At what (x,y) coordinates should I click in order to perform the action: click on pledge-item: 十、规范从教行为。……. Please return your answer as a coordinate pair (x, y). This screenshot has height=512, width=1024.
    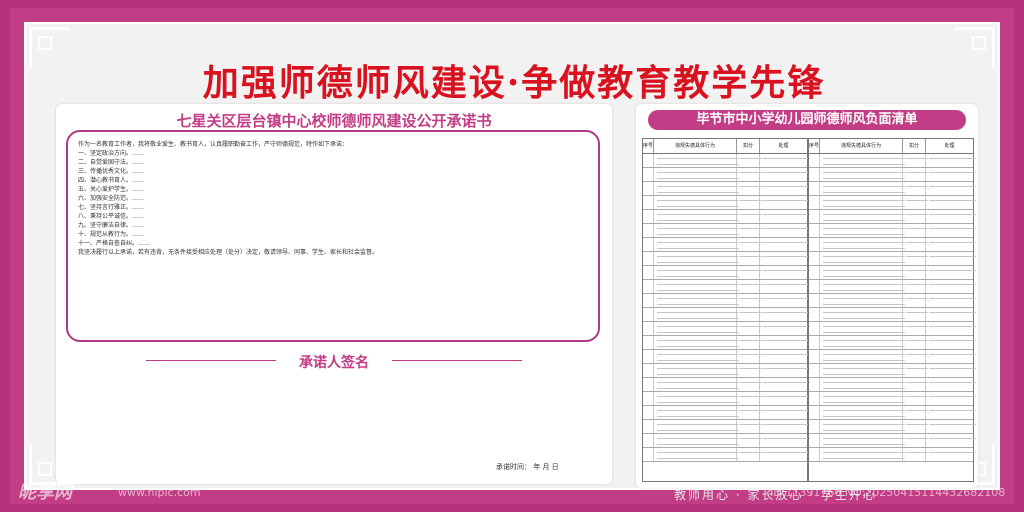
    Looking at the image, I should click on (111, 234).